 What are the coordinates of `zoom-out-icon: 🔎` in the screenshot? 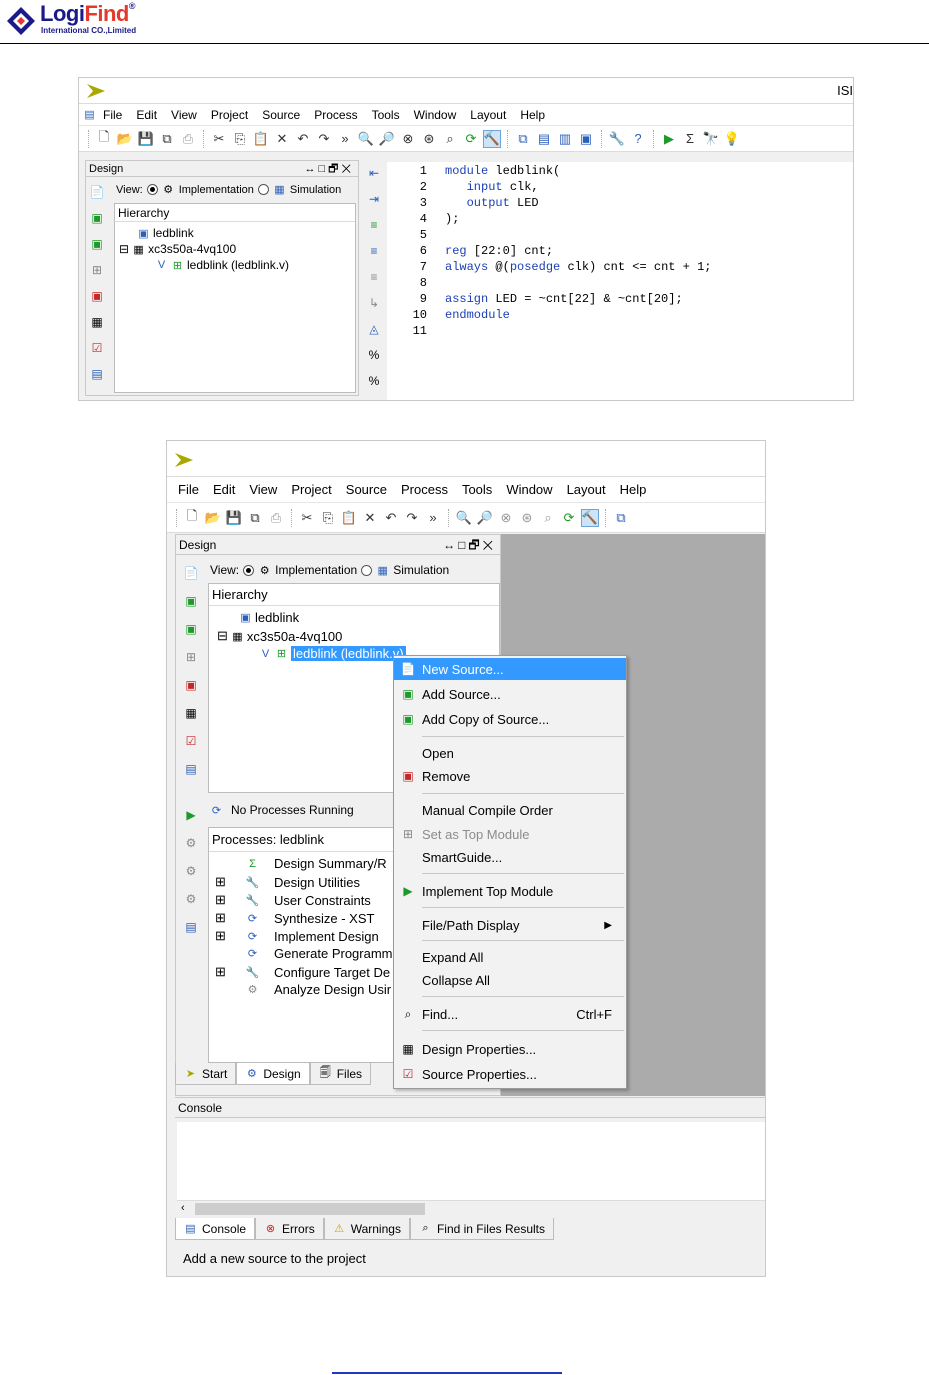 It's located at (387, 139).